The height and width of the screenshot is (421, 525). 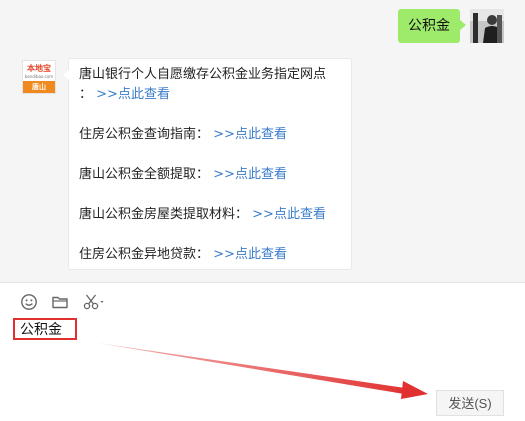 I want to click on message-line-3: 住房公积金查询指南： >>点此查看, so click(x=183, y=135).